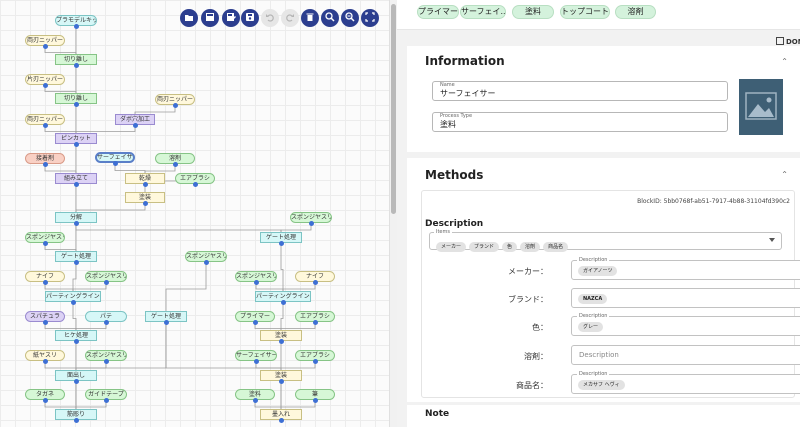 This screenshot has width=800, height=427. What do you see at coordinates (556, 246) in the screenshot?
I see `item-chip: 商品名` at bounding box center [556, 246].